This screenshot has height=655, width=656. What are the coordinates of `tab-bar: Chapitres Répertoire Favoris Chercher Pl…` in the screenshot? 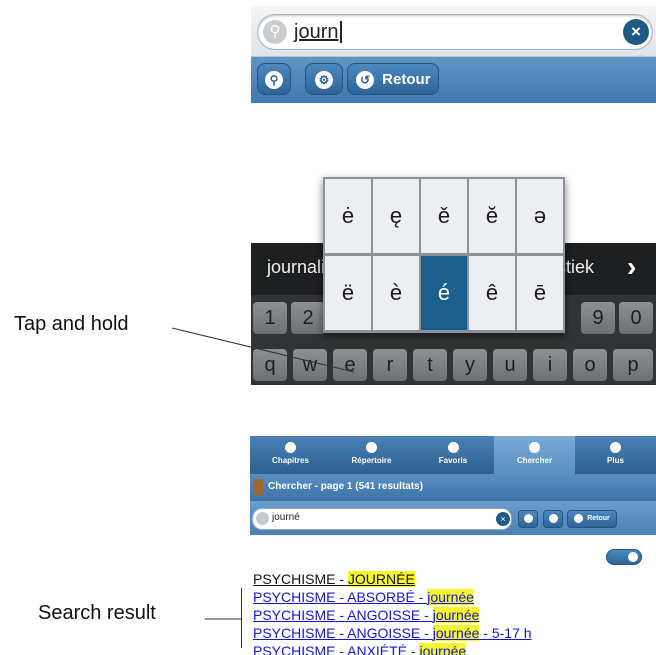 It's located at (453, 455).